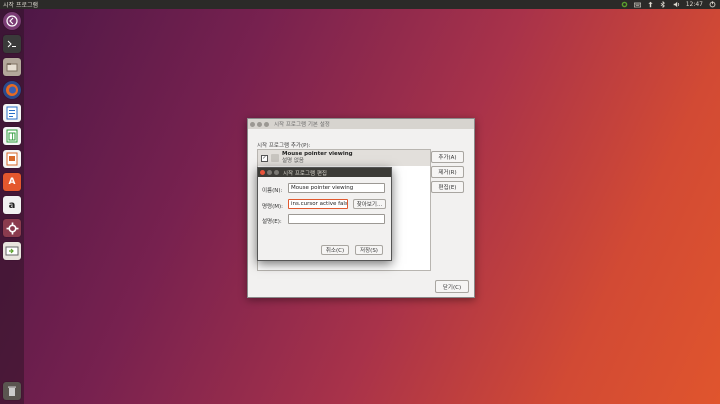  What do you see at coordinates (305, 173) in the screenshot?
I see `edit-dialog-title: 시작 프로그램 편집` at bounding box center [305, 173].